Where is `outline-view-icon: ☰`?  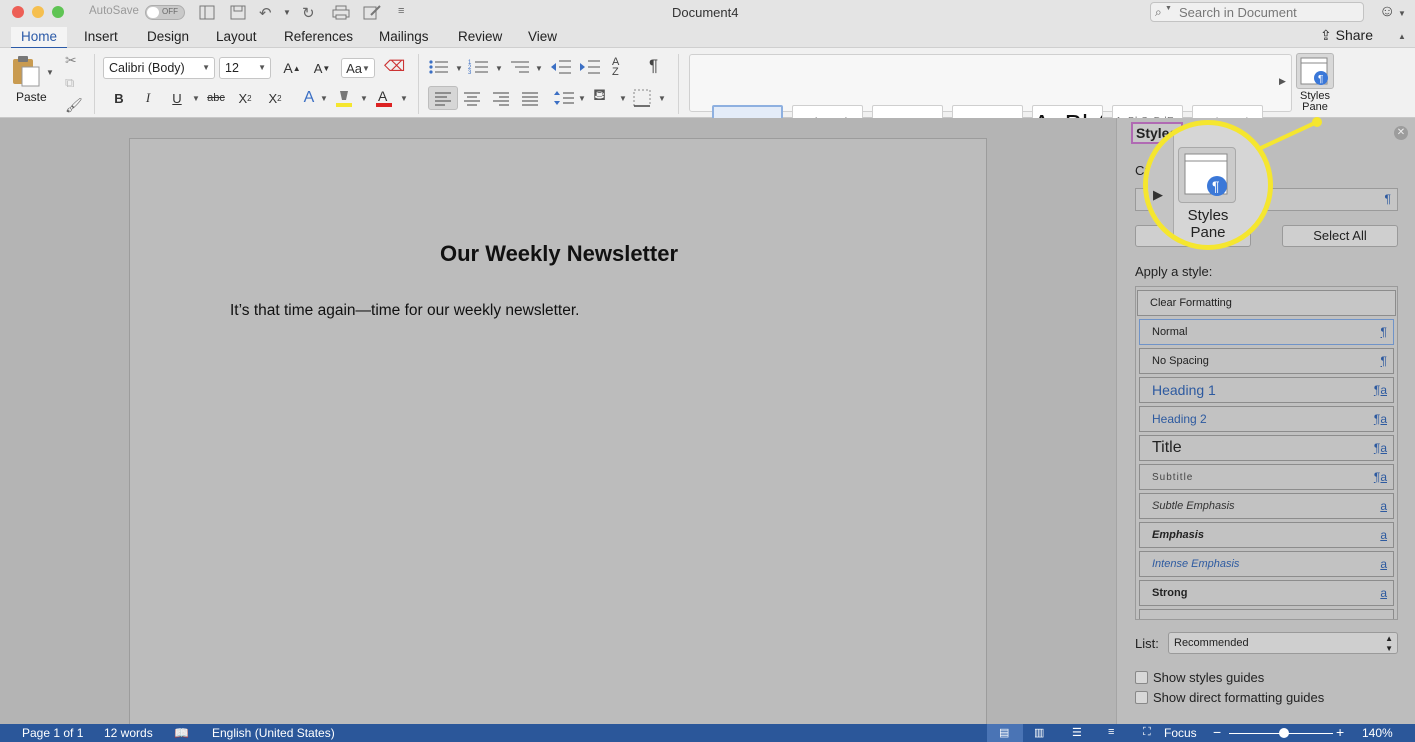 outline-view-icon: ☰ is located at coordinates (1077, 732).